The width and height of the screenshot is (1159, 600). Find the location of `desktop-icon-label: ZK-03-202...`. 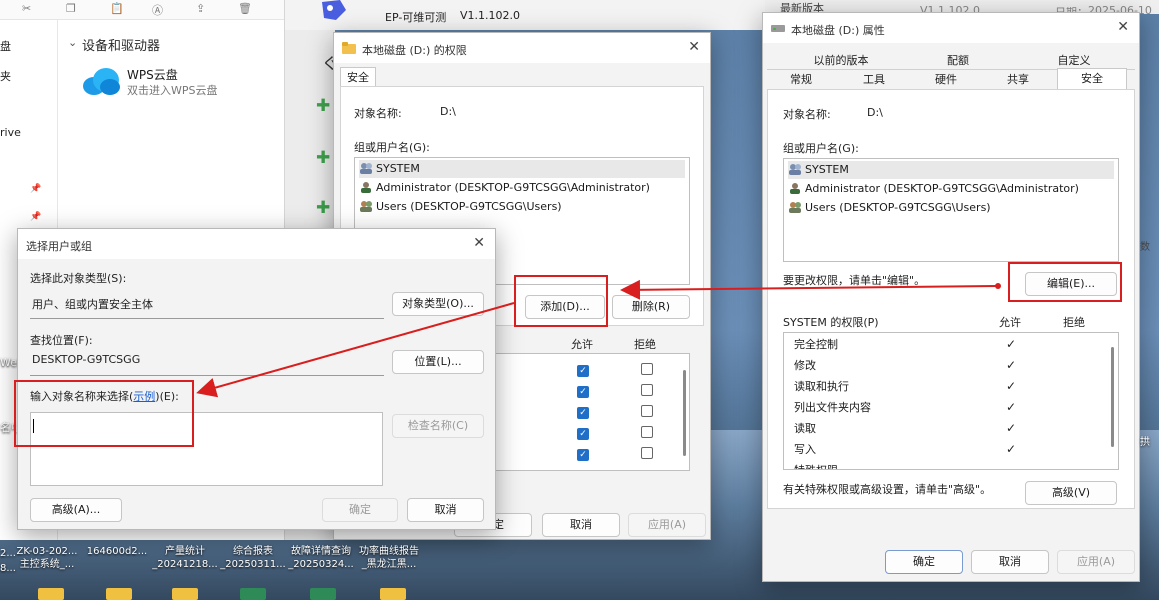

desktop-icon-label: ZK-03-202... is located at coordinates (47, 551).